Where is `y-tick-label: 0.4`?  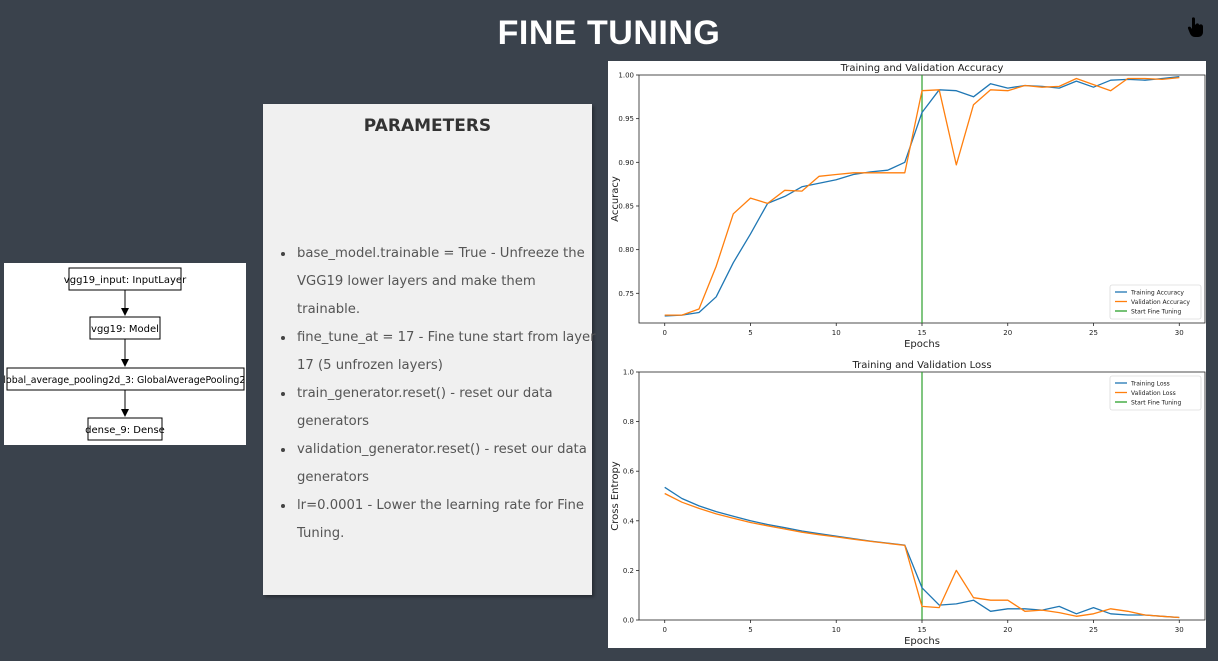 y-tick-label: 0.4 is located at coordinates (629, 521).